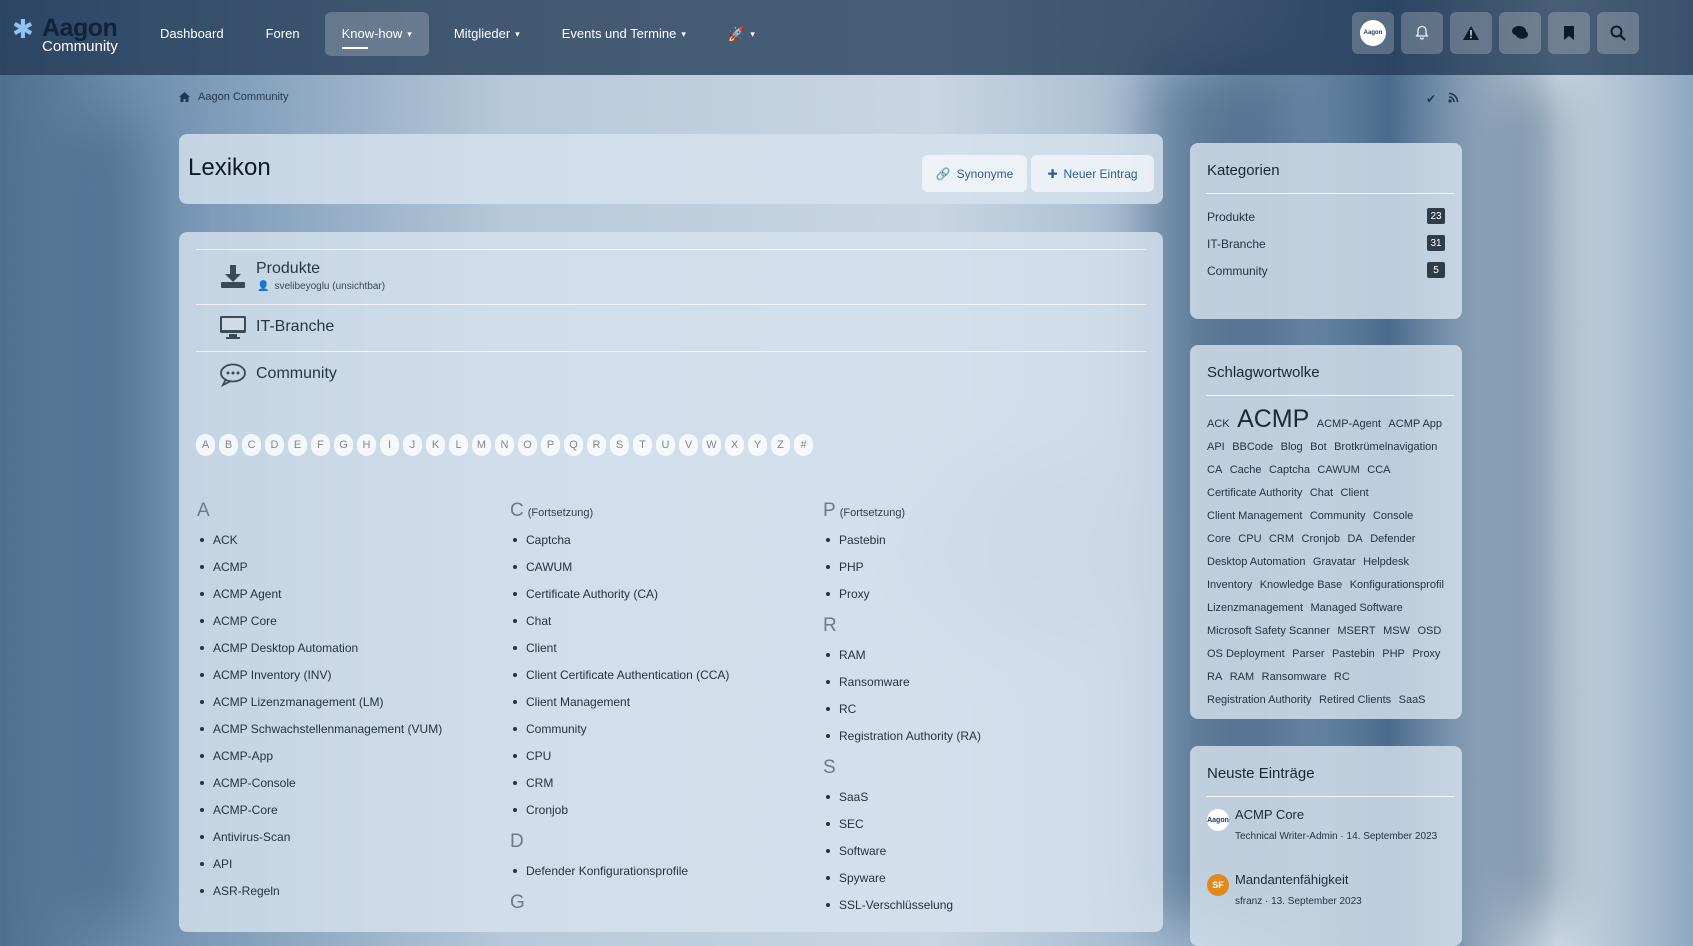 The width and height of the screenshot is (1693, 946). What do you see at coordinates (67, 34) in the screenshot?
I see `site-logo: ✱ Aagon Community` at bounding box center [67, 34].